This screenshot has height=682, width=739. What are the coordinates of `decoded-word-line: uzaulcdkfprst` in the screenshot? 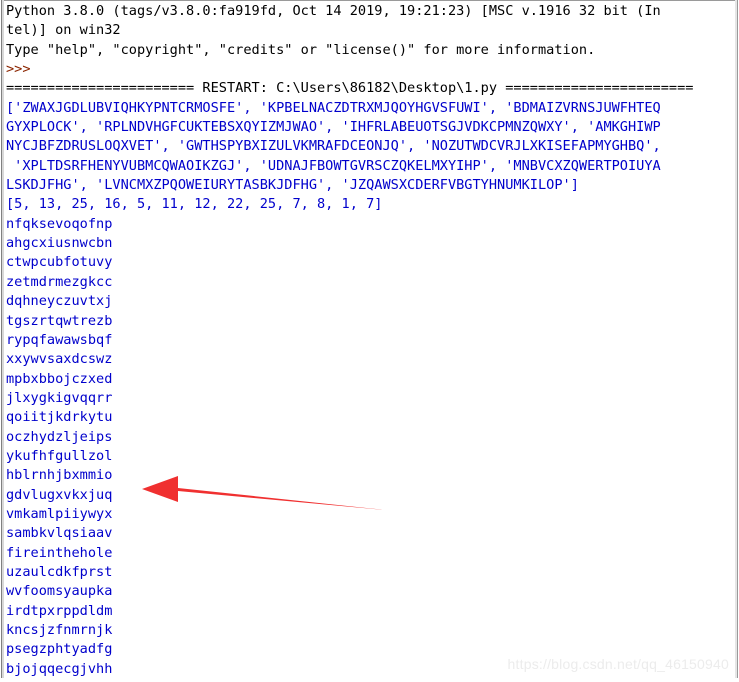 It's located at (59, 571).